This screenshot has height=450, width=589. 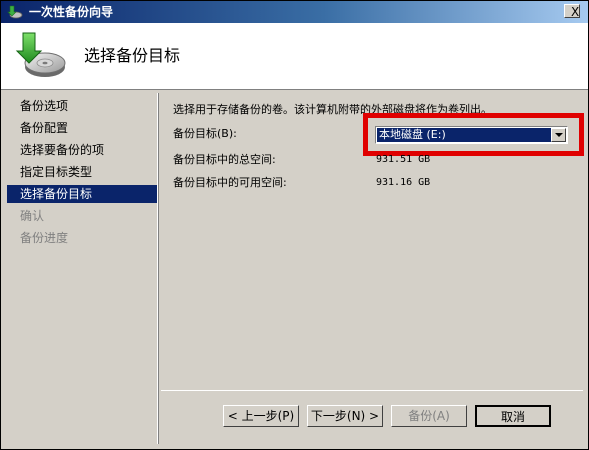 I want to click on total-space-label: 备份目标中的总空间:, so click(x=224, y=159).